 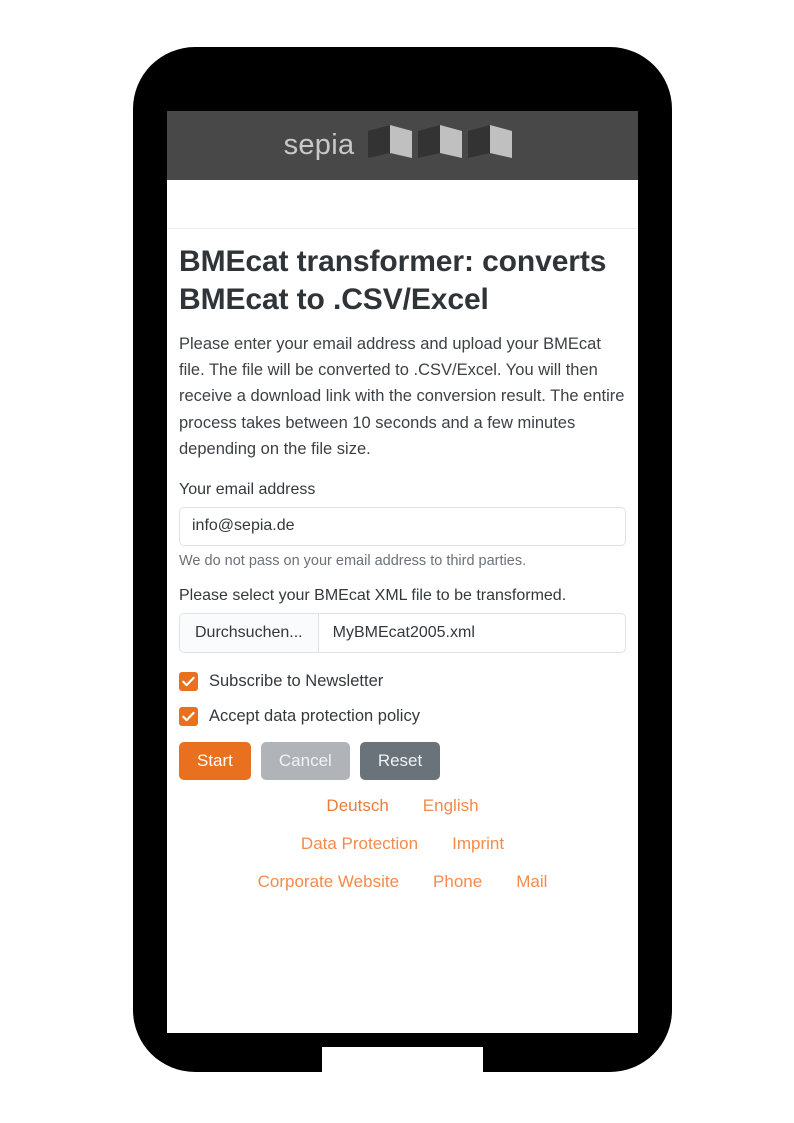 I want to click on start-button: Start, so click(x=215, y=760).